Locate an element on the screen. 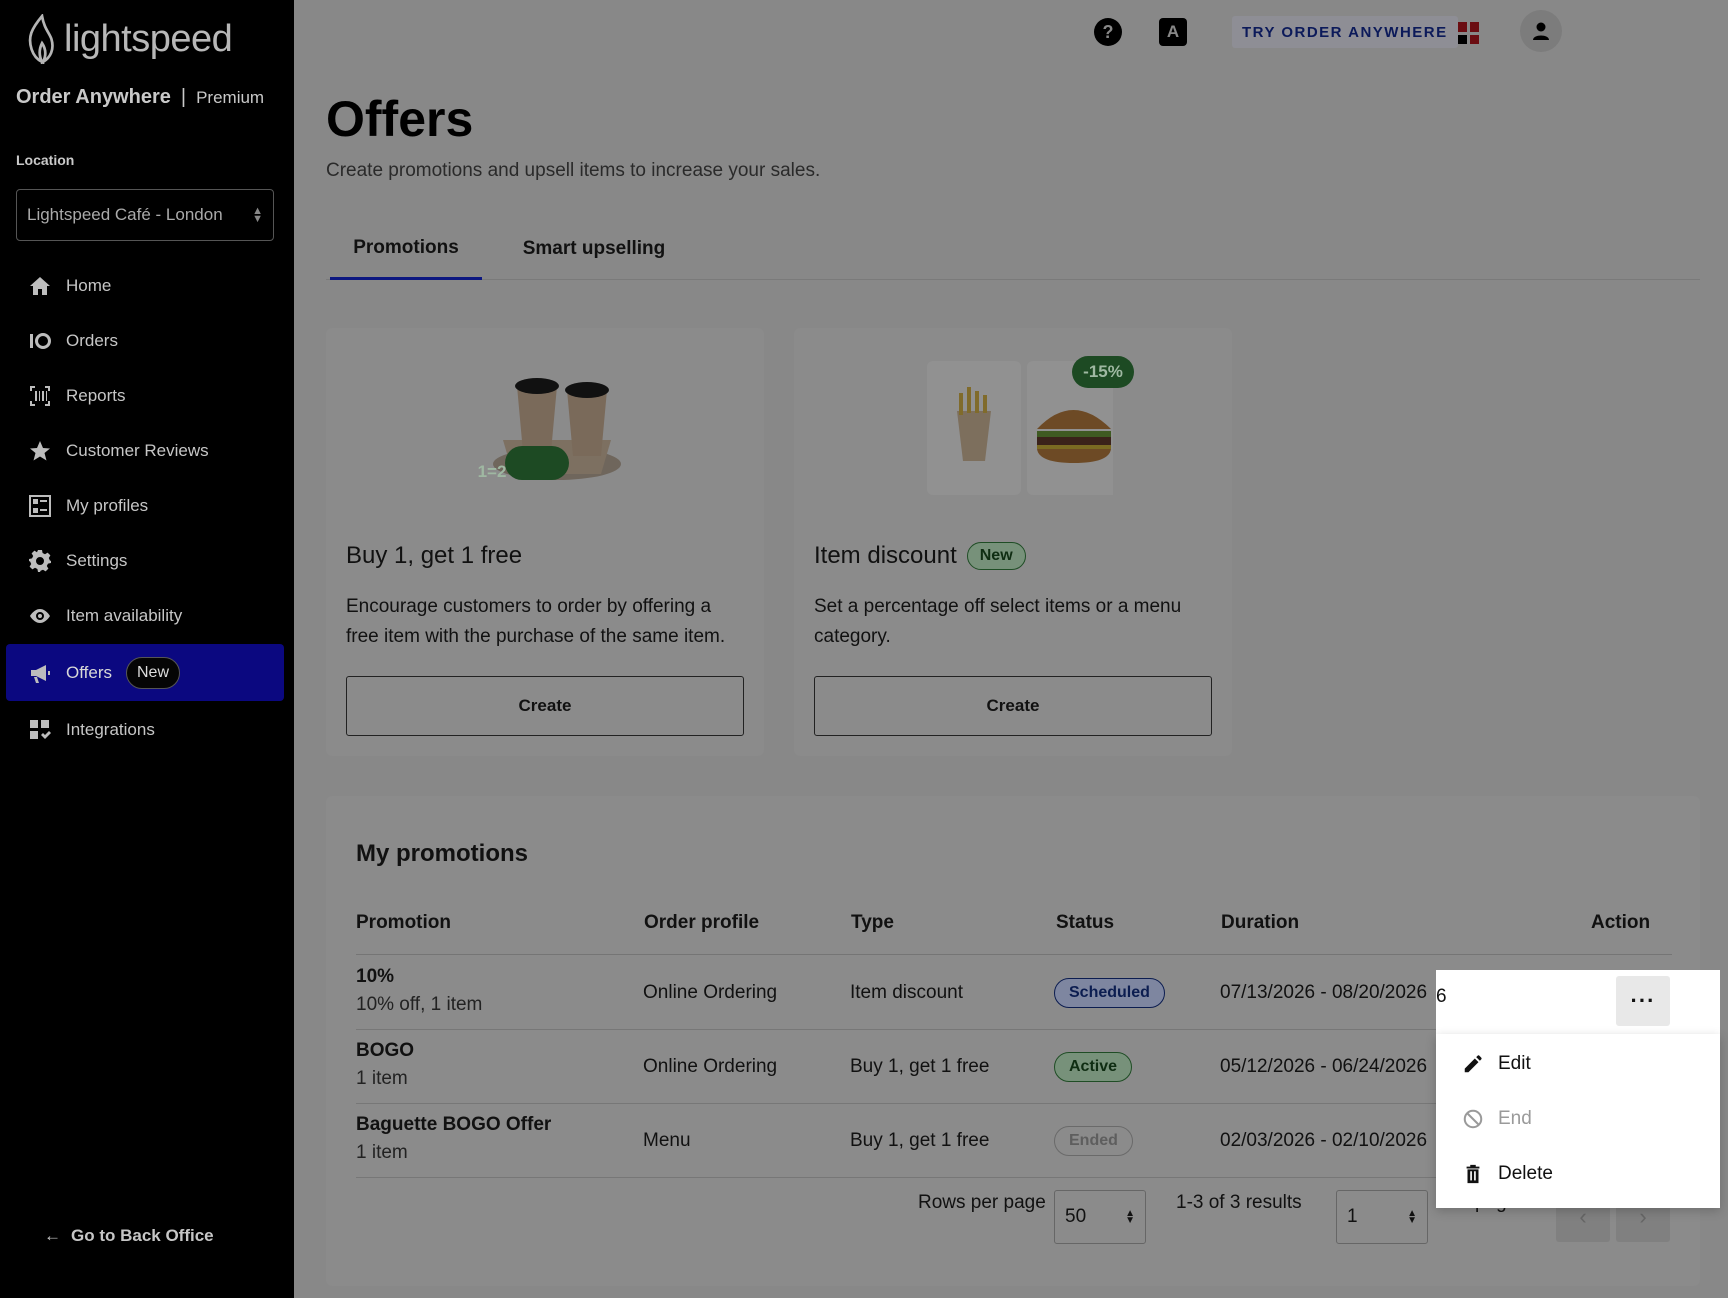 This screenshot has height=1298, width=1728. sidebar-item-offers: Offers New is located at coordinates (145, 672).